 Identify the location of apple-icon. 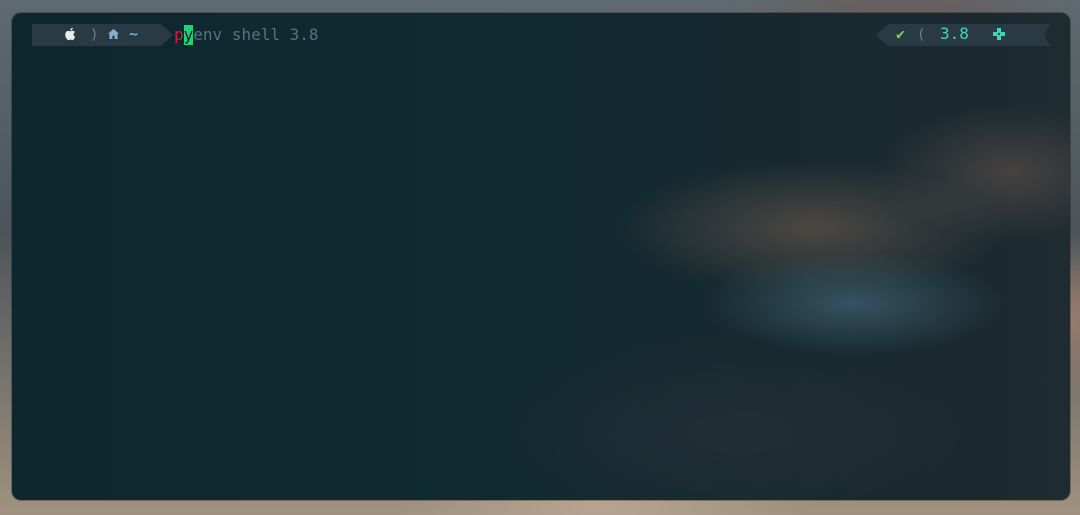
(70, 34).